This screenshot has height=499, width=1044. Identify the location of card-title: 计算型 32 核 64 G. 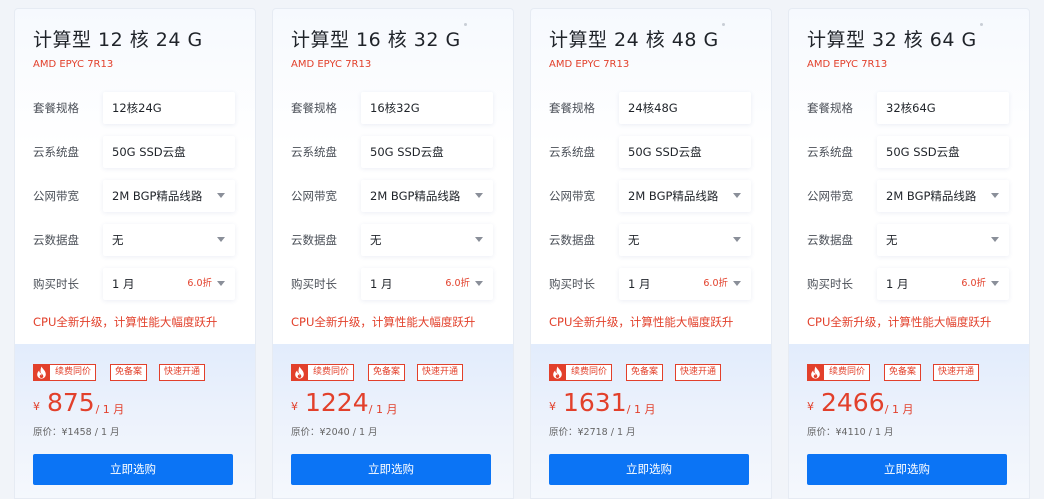
(892, 40).